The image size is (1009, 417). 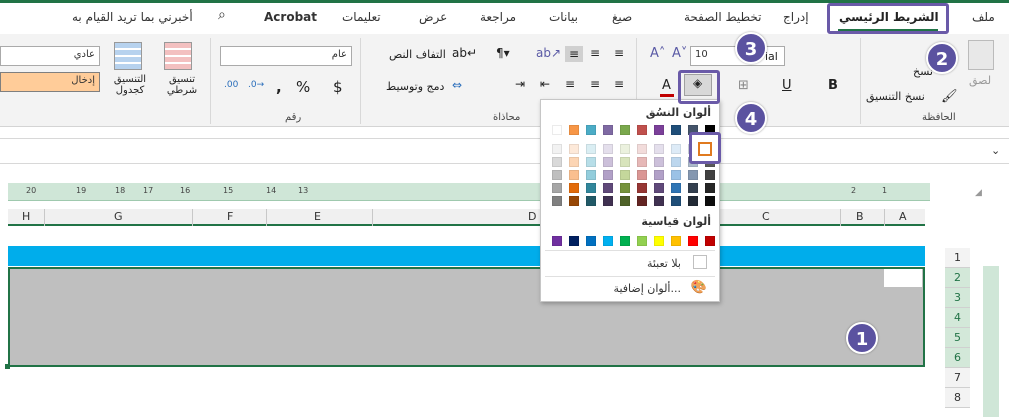 I want to click on tab-page-layout: تخطيط الصفحة, so click(x=722, y=17).